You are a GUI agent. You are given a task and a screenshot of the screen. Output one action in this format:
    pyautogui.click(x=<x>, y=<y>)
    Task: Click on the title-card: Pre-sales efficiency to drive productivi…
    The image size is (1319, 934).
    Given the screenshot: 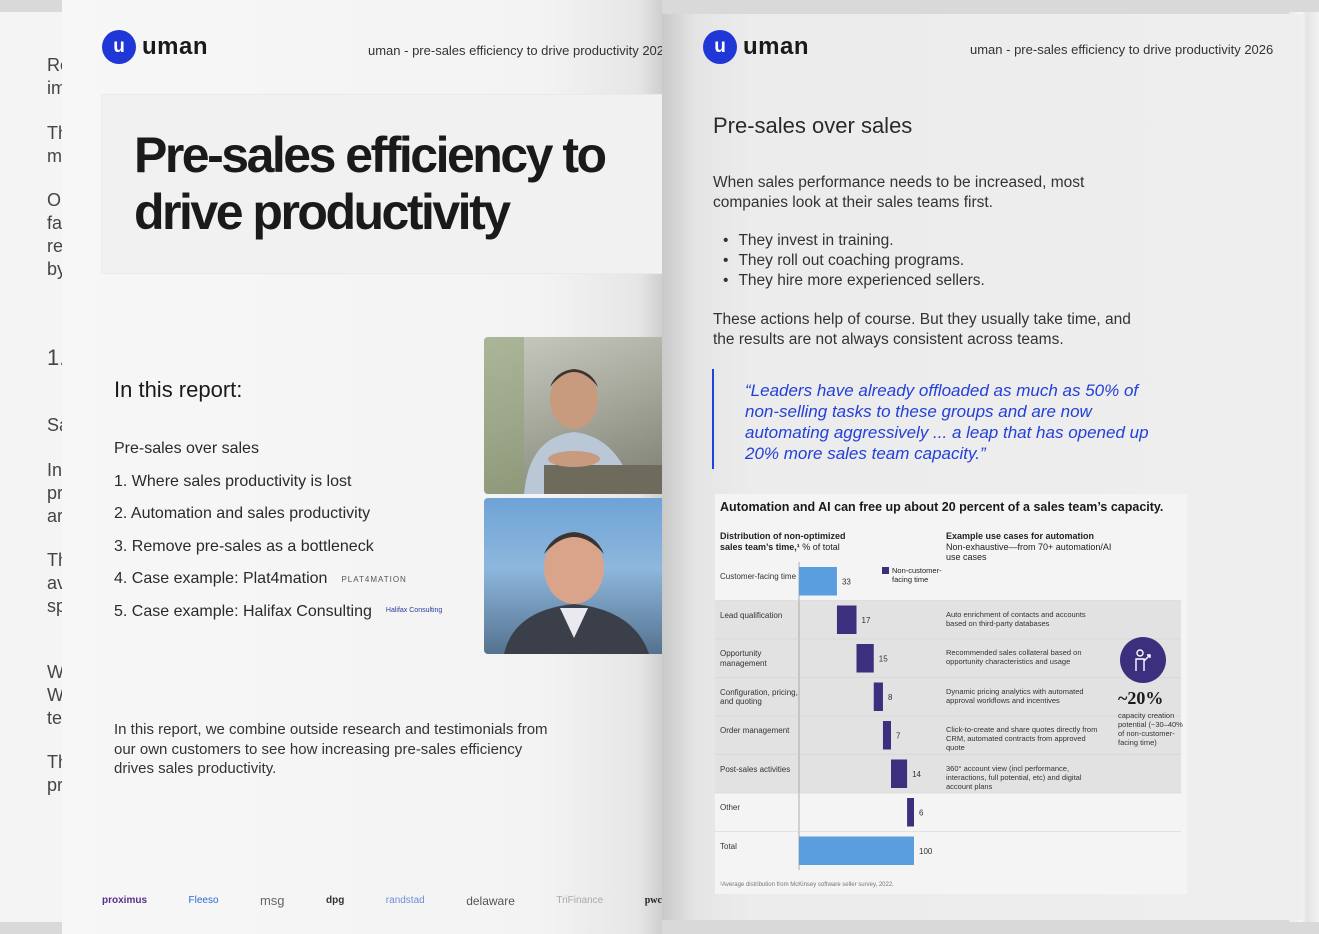 What is the action you would take?
    pyautogui.click(x=382, y=184)
    